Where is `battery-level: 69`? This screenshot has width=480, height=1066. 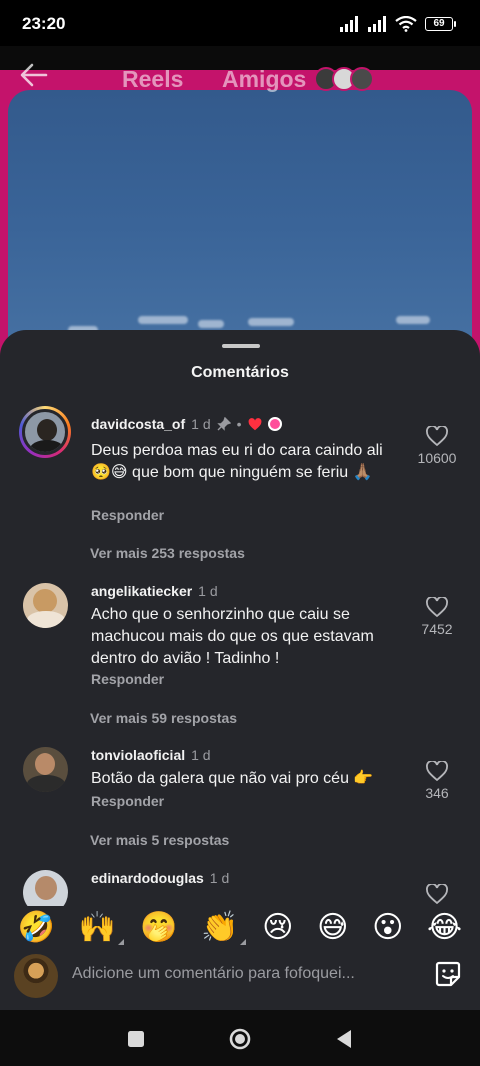 battery-level: 69 is located at coordinates (439, 24).